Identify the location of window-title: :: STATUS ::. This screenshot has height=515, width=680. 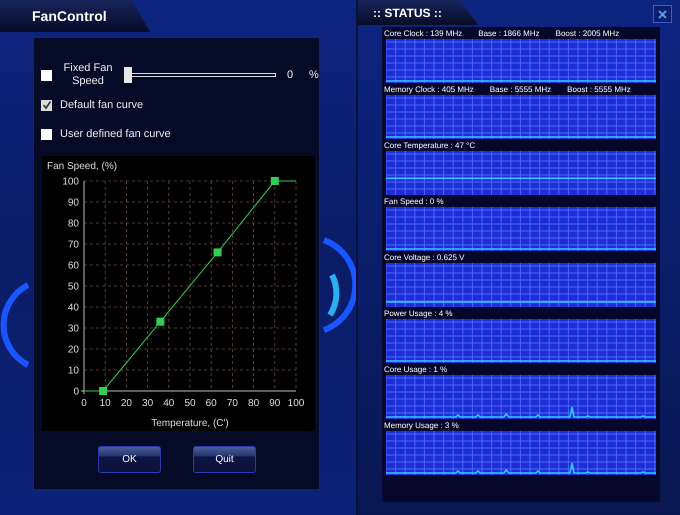
(407, 13).